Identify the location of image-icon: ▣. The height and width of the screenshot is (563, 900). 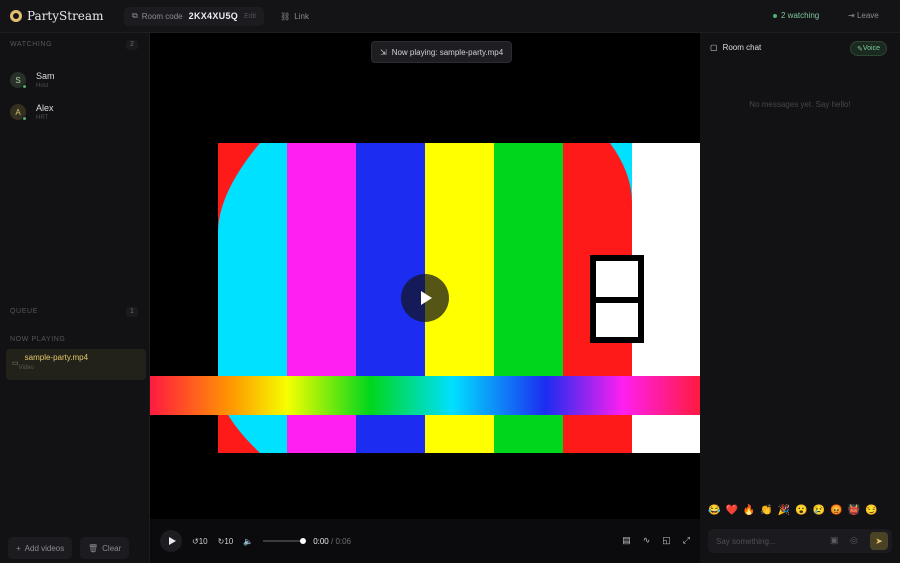
(834, 540).